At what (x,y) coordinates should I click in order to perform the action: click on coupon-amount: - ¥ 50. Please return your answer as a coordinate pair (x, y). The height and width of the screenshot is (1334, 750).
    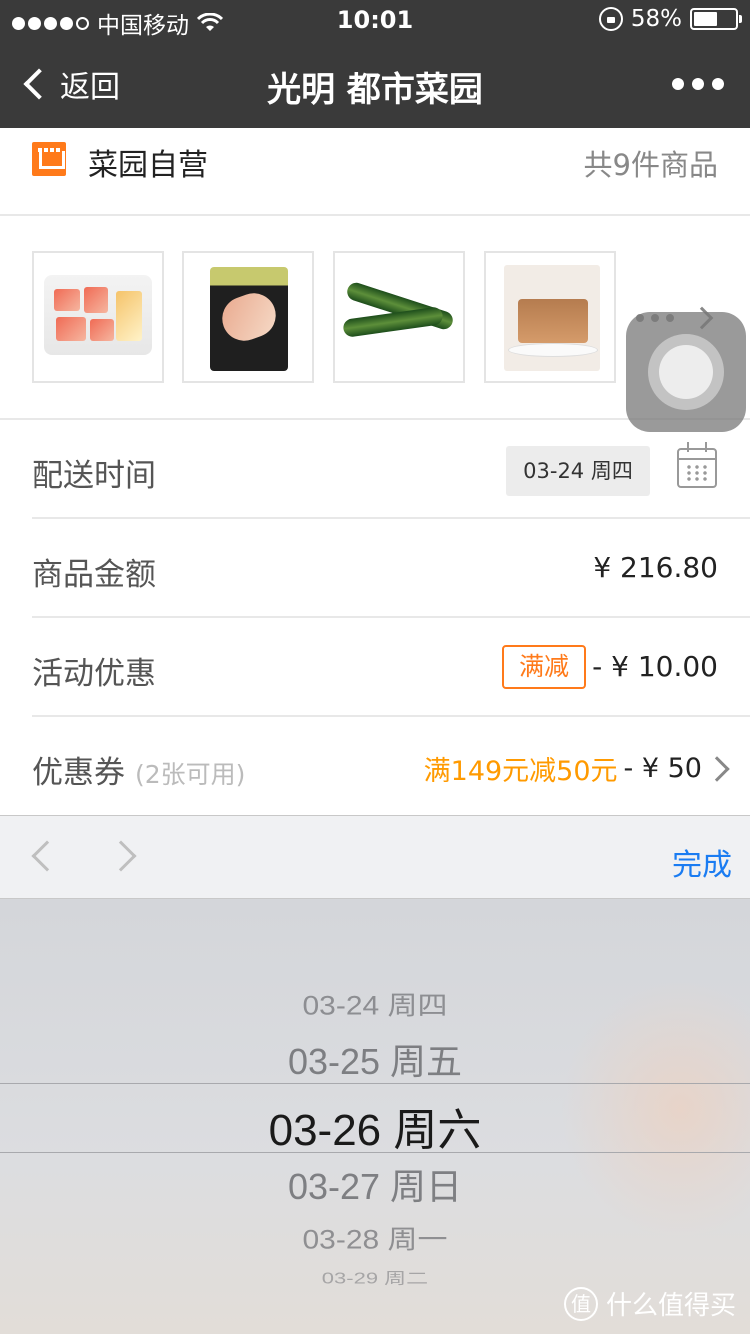
    Looking at the image, I should click on (662, 768).